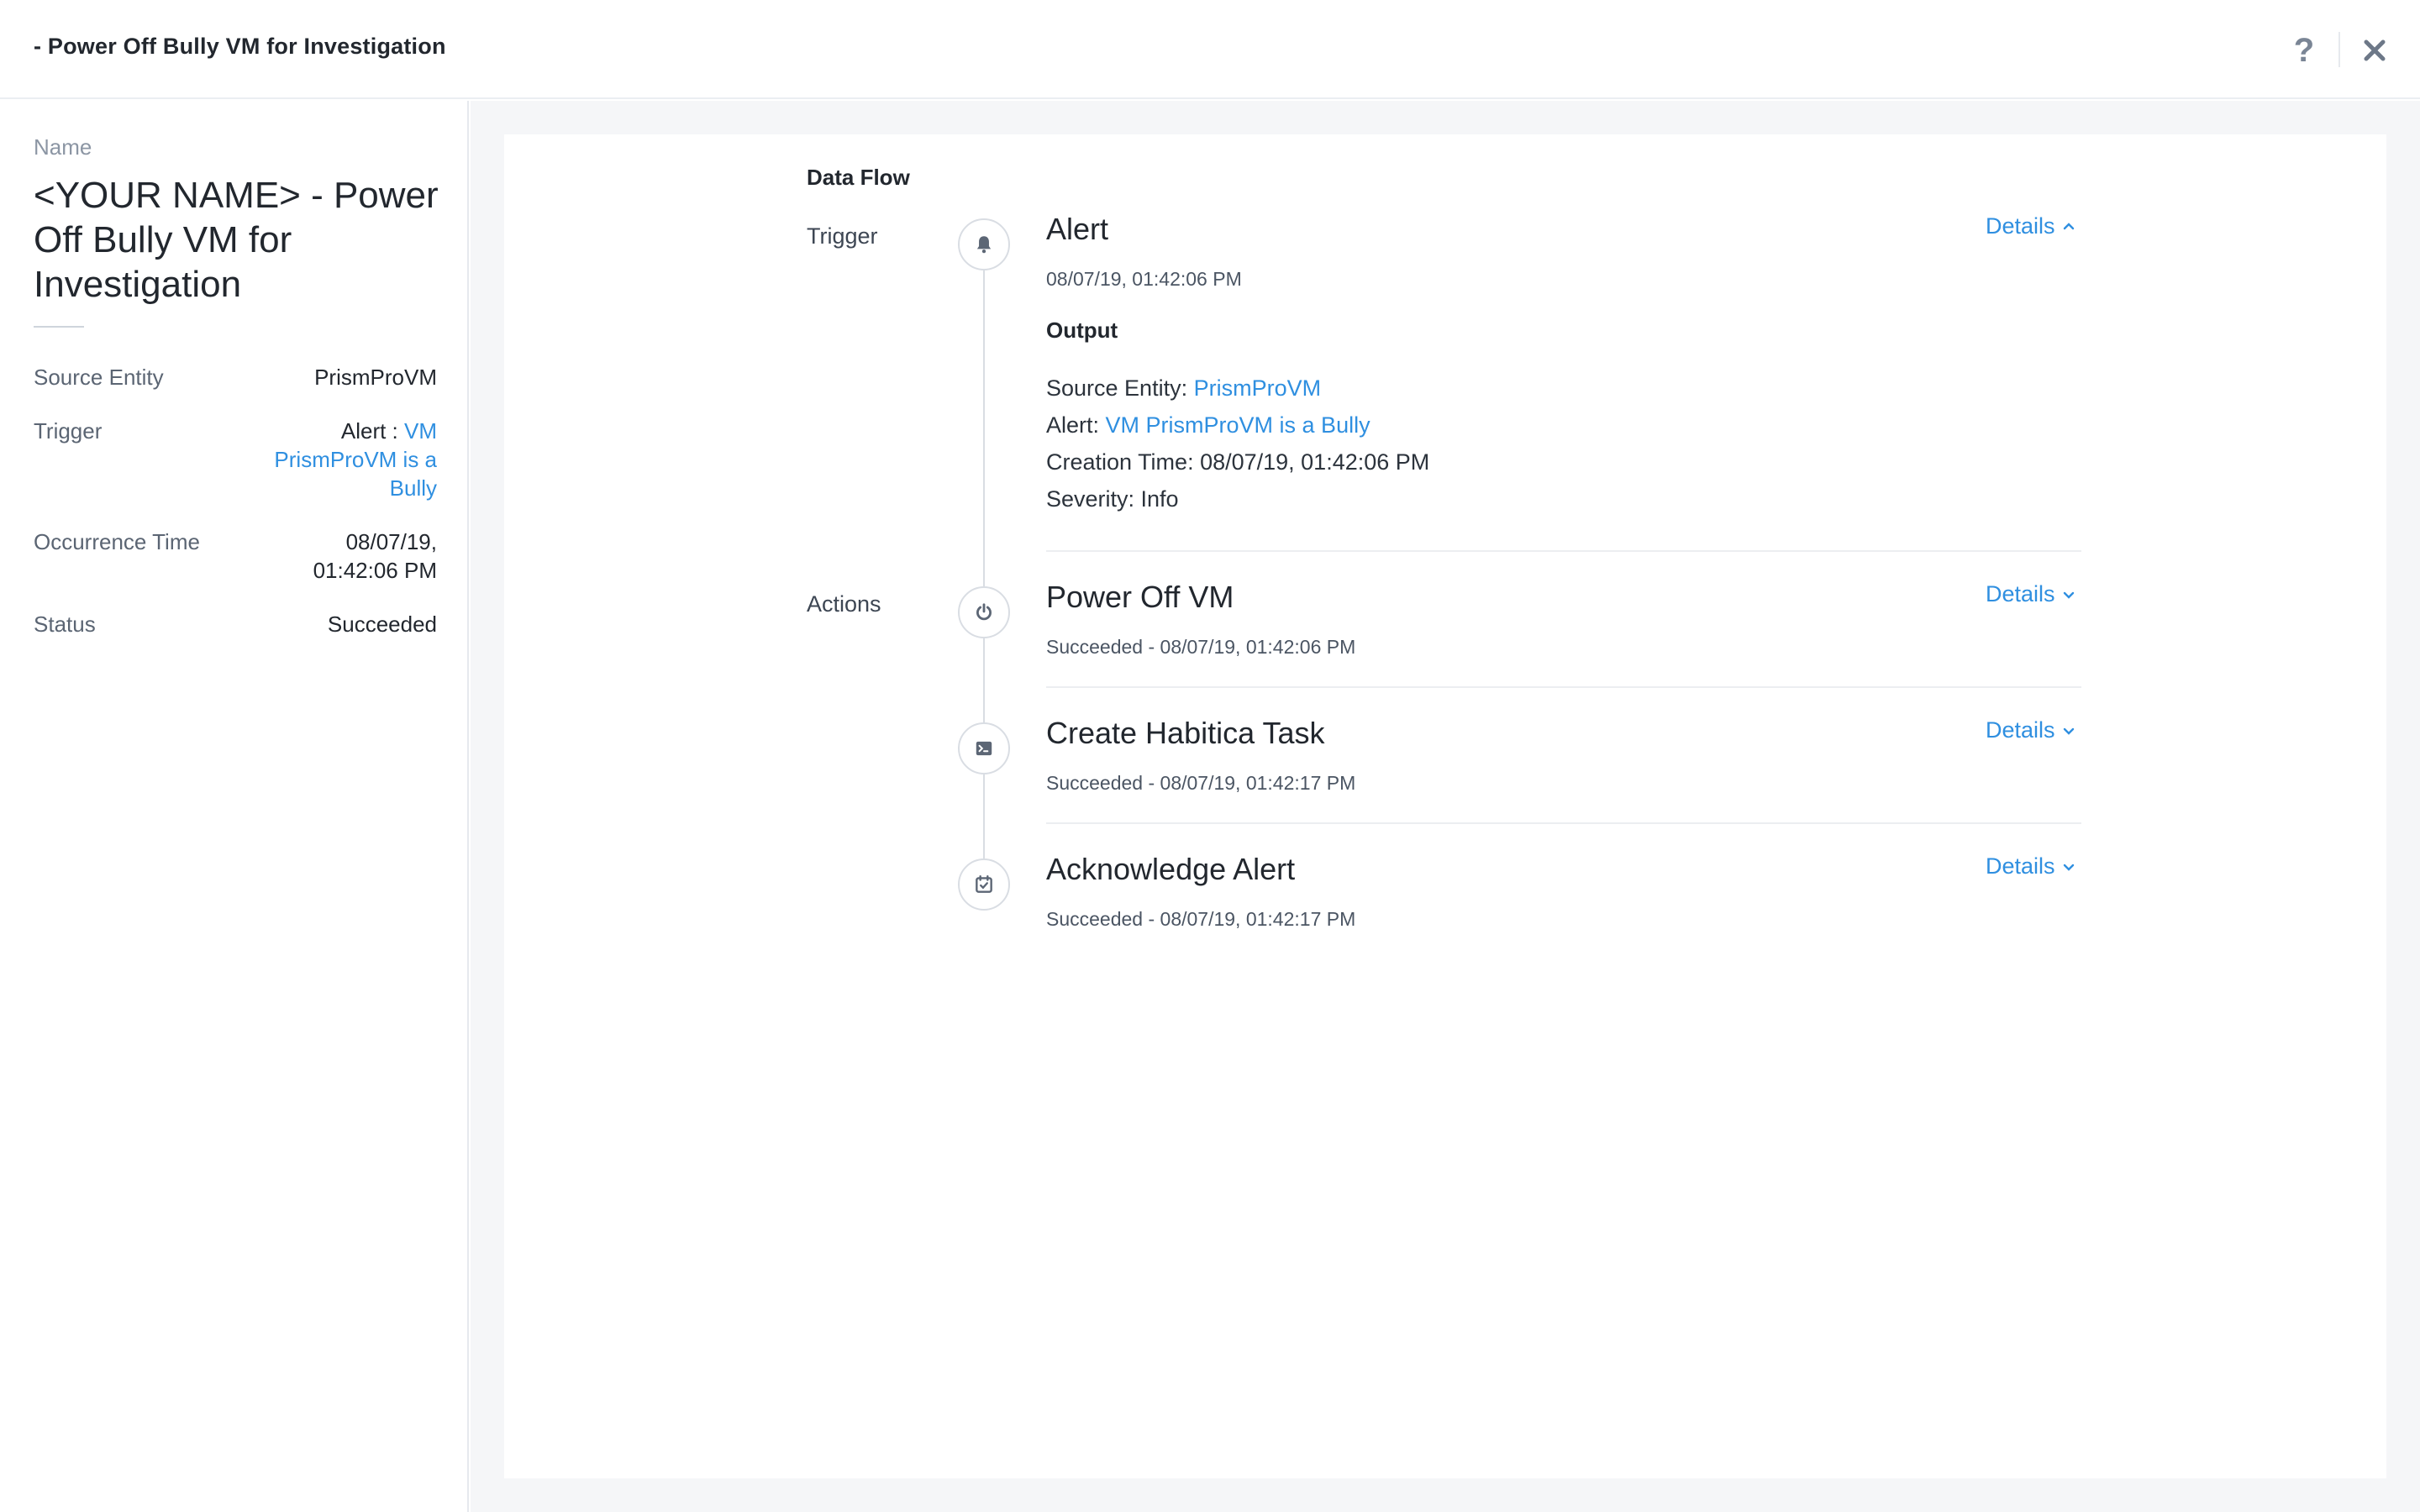 The width and height of the screenshot is (2420, 1512). What do you see at coordinates (240, 46) in the screenshot?
I see `page-title: - Power Off Bully VM for Investigation` at bounding box center [240, 46].